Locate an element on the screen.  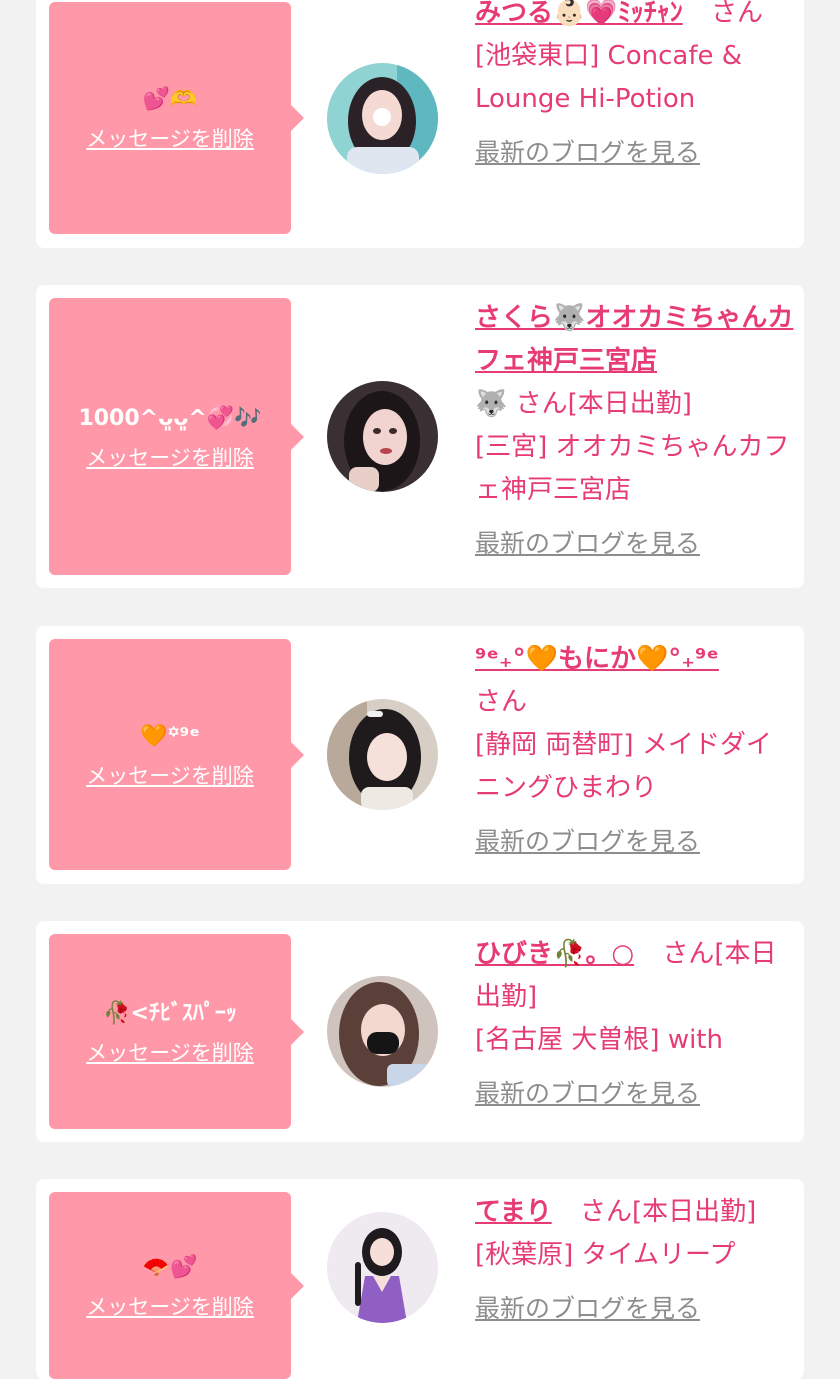
message-bubble: 🥀<ﾁﾋﾞｽﾊﾟｰｯ メッセージを削除 is located at coordinates (176, 1031).